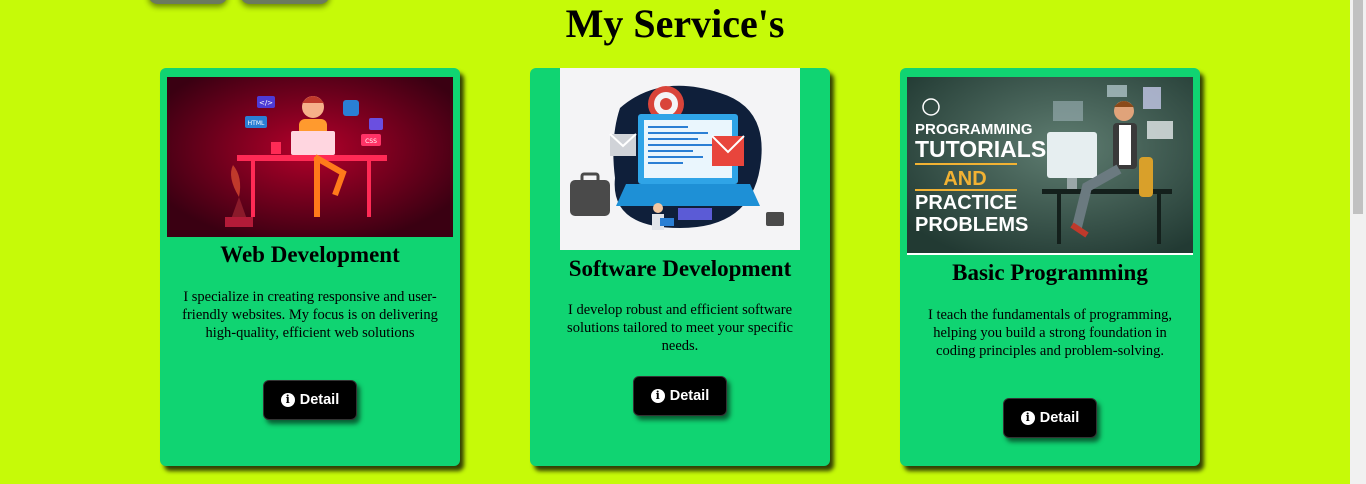  Describe the element at coordinates (964, 179) in the screenshot. I see `image-text-and: AND` at that location.